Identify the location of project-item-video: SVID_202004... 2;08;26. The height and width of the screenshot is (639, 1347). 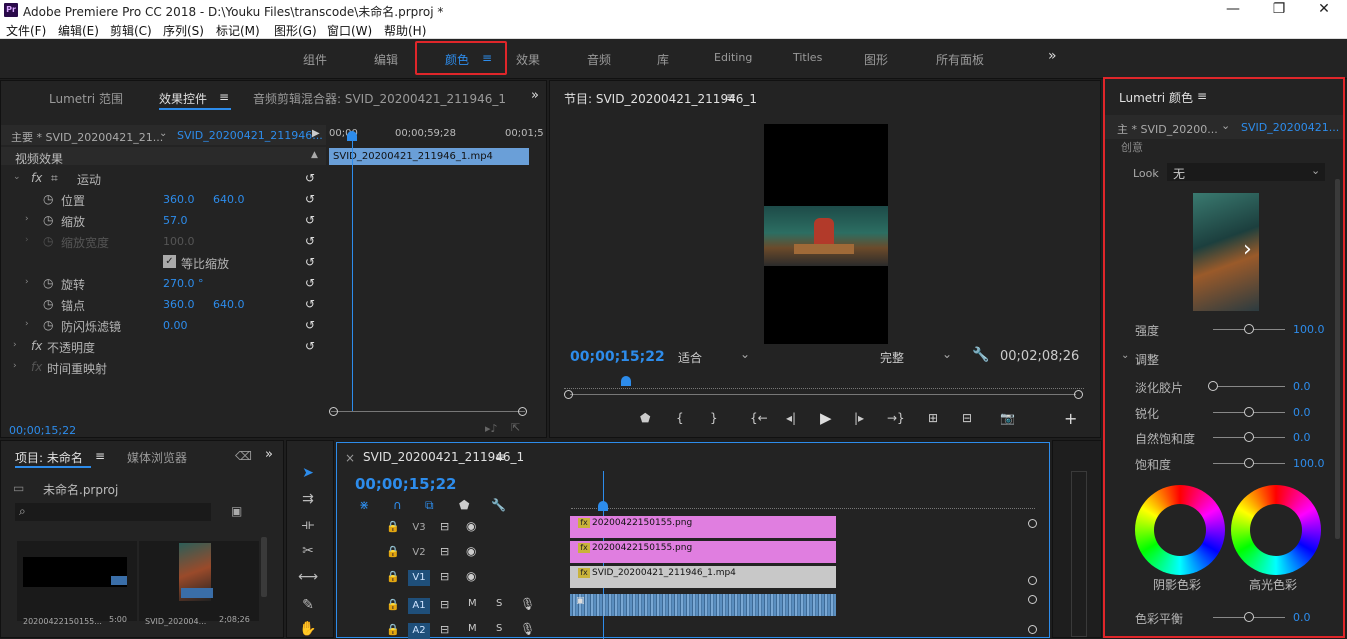
(199, 583).